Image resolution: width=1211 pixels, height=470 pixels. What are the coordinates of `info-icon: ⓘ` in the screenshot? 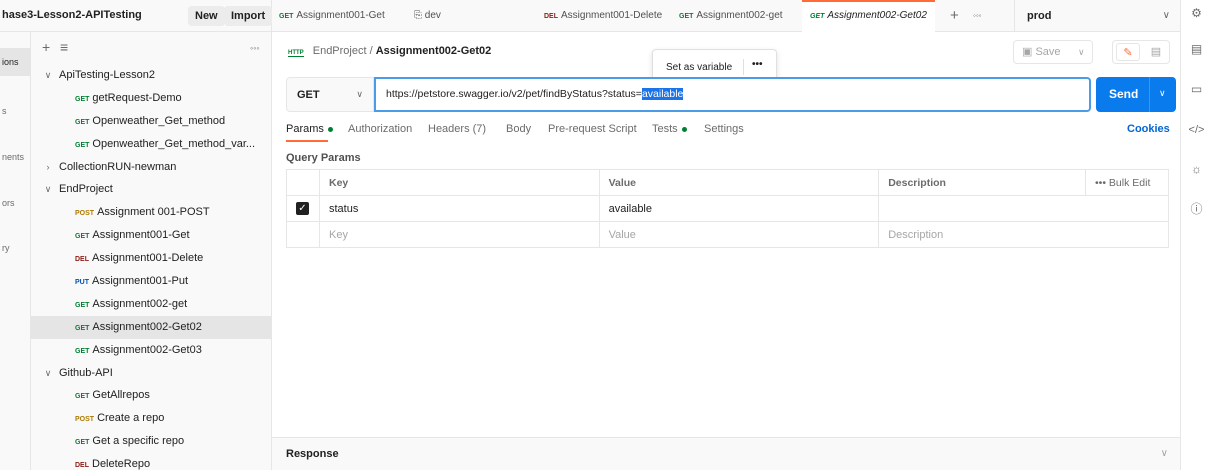 It's located at (1196, 208).